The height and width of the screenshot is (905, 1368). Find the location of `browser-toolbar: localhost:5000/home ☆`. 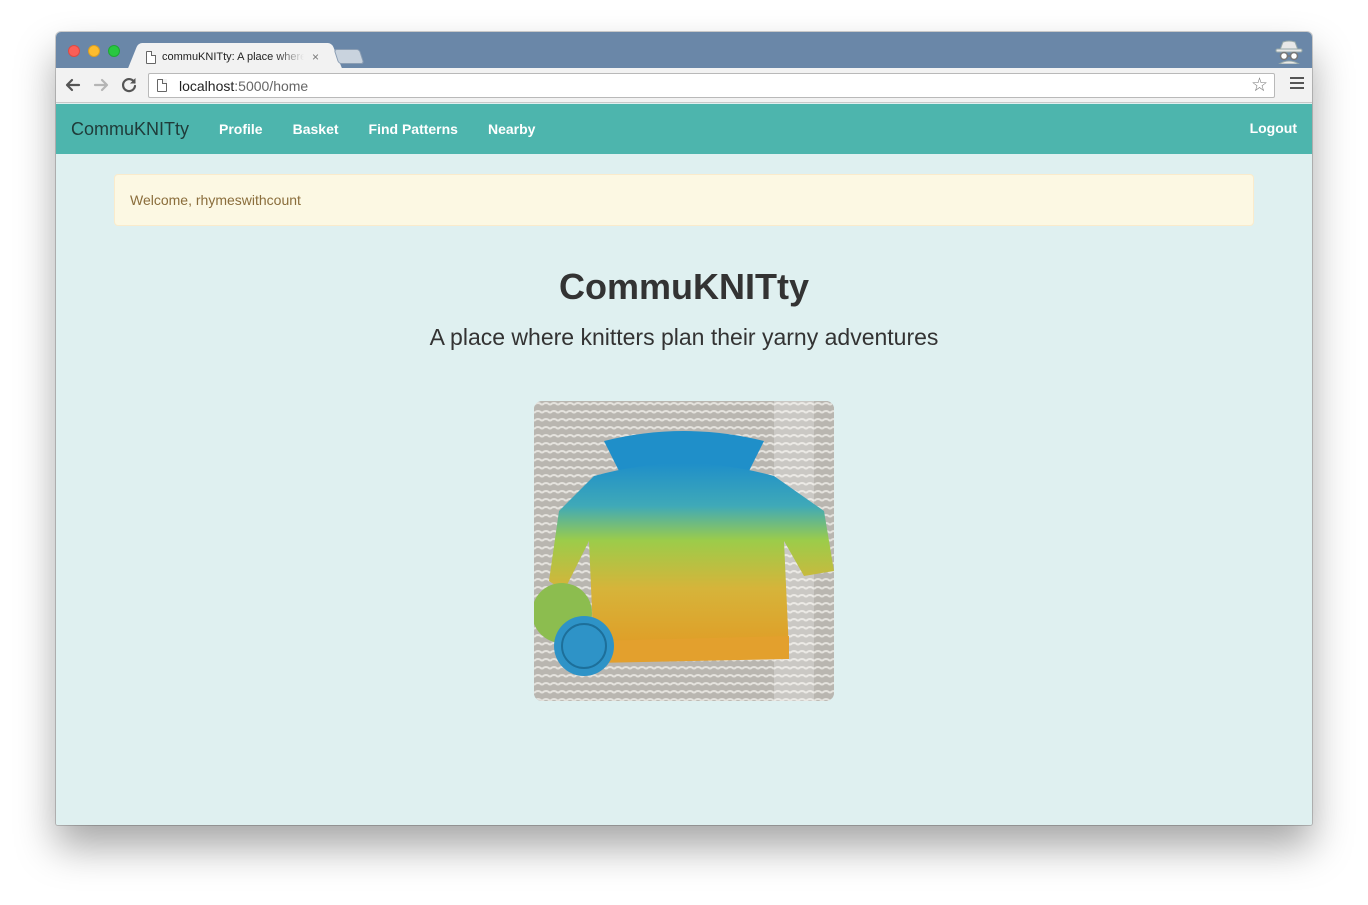

browser-toolbar: localhost:5000/home ☆ is located at coordinates (684, 85).